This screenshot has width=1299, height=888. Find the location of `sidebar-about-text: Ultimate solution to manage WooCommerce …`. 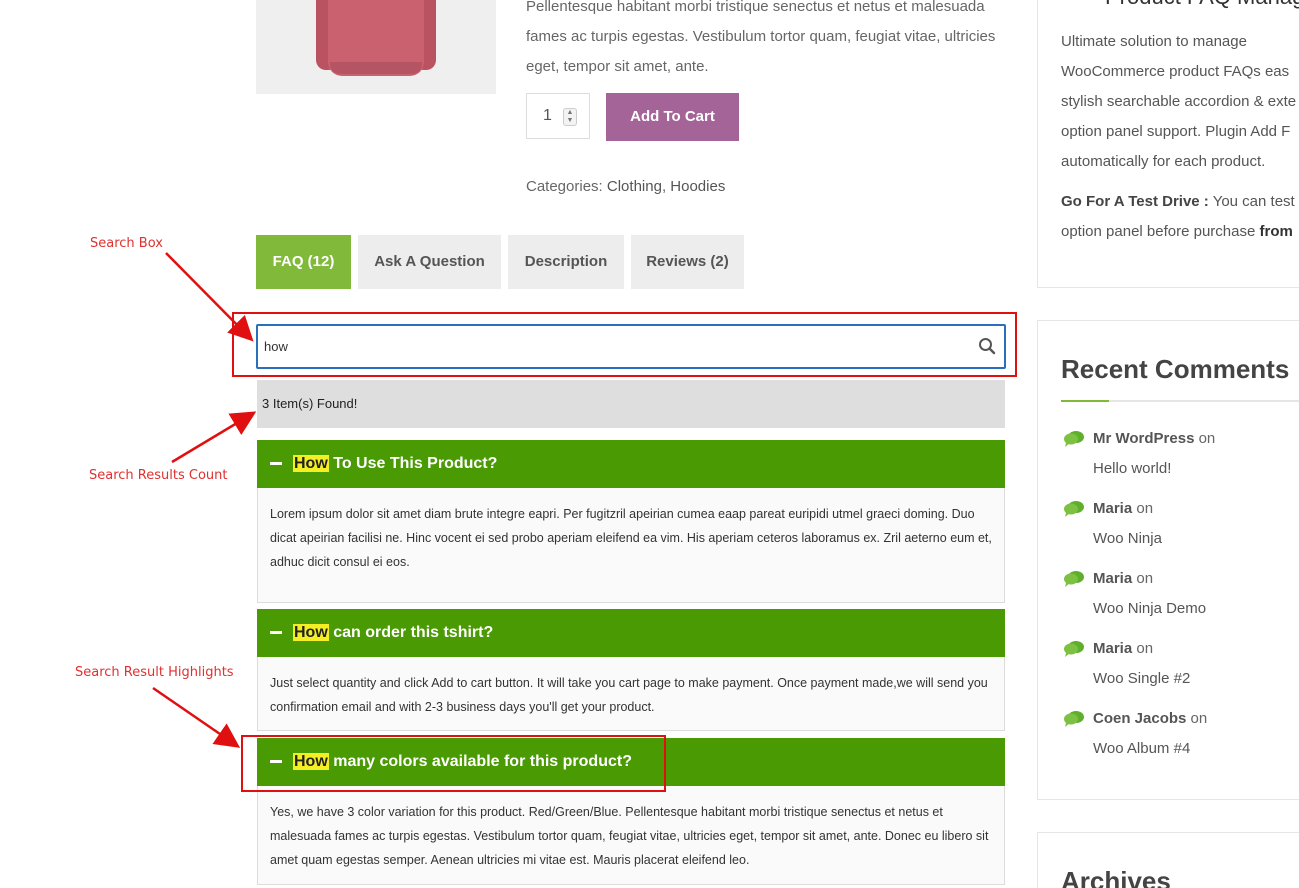

sidebar-about-text: Ultimate solution to manage WooCommerce … is located at coordinates (1180, 137).